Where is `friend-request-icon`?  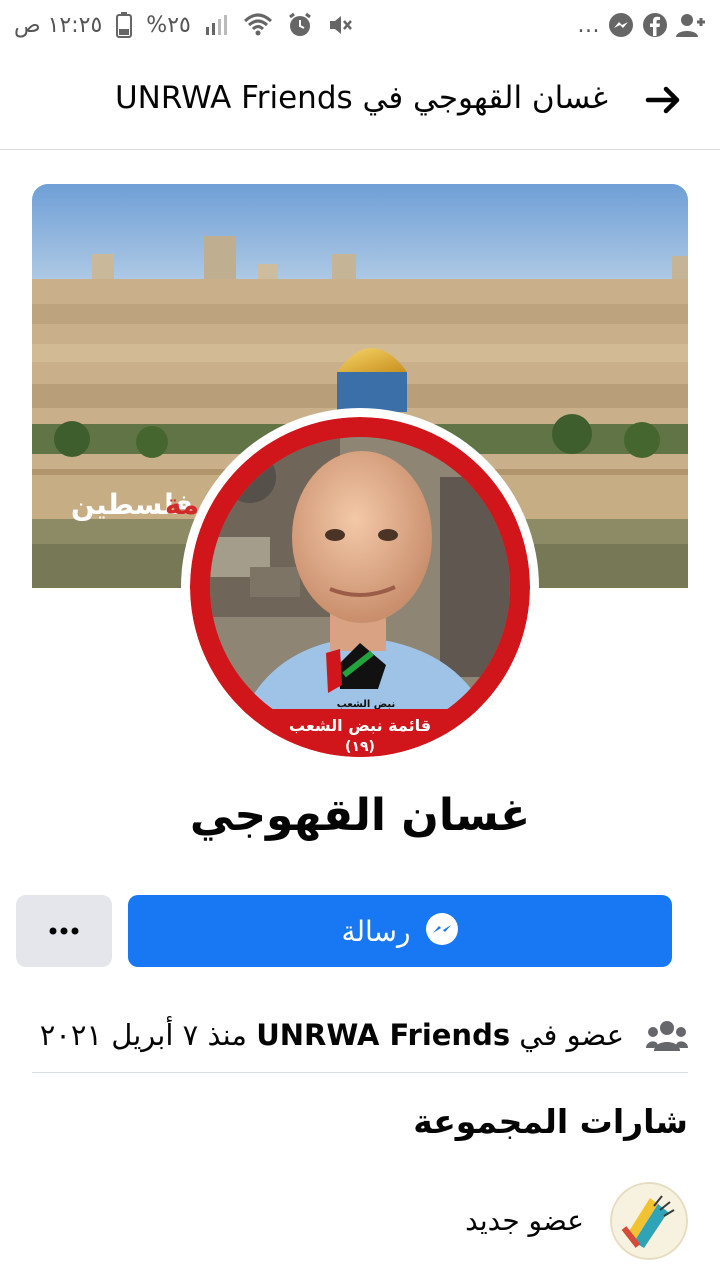 friend-request-icon is located at coordinates (691, 25).